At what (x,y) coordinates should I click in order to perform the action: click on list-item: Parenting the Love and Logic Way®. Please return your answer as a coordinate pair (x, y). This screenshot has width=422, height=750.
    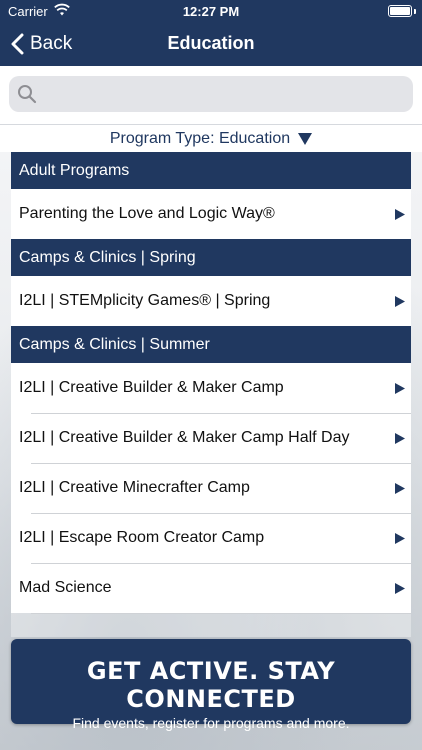
    Looking at the image, I should click on (211, 214).